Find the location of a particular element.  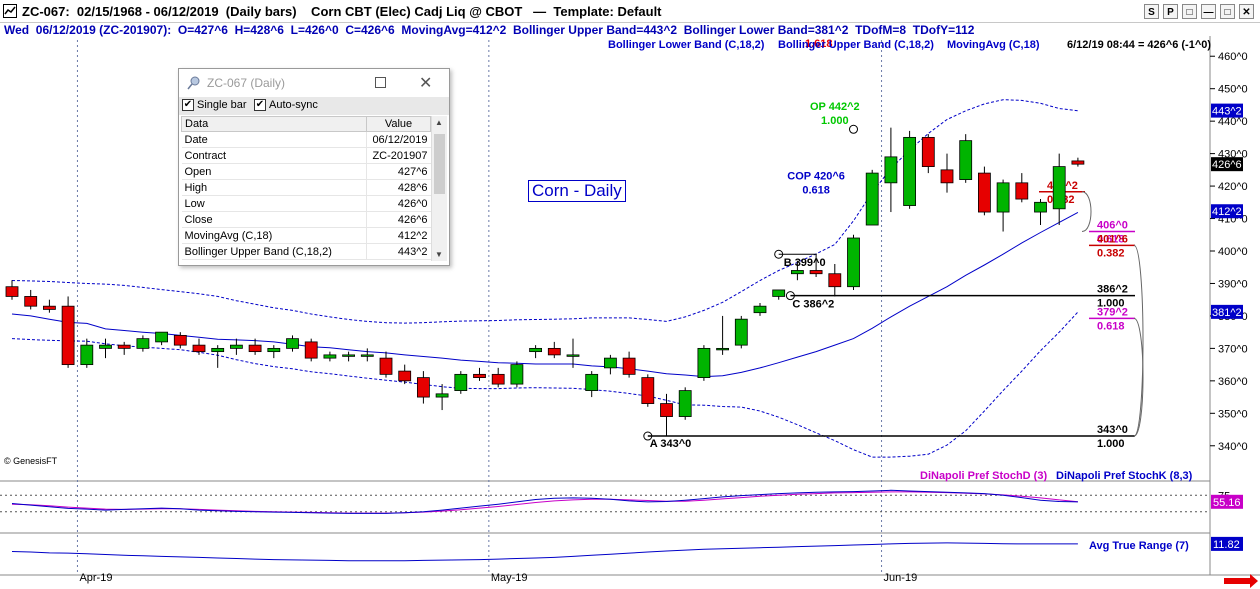

price-tick-label: 340^0 is located at coordinates (1233, 447).